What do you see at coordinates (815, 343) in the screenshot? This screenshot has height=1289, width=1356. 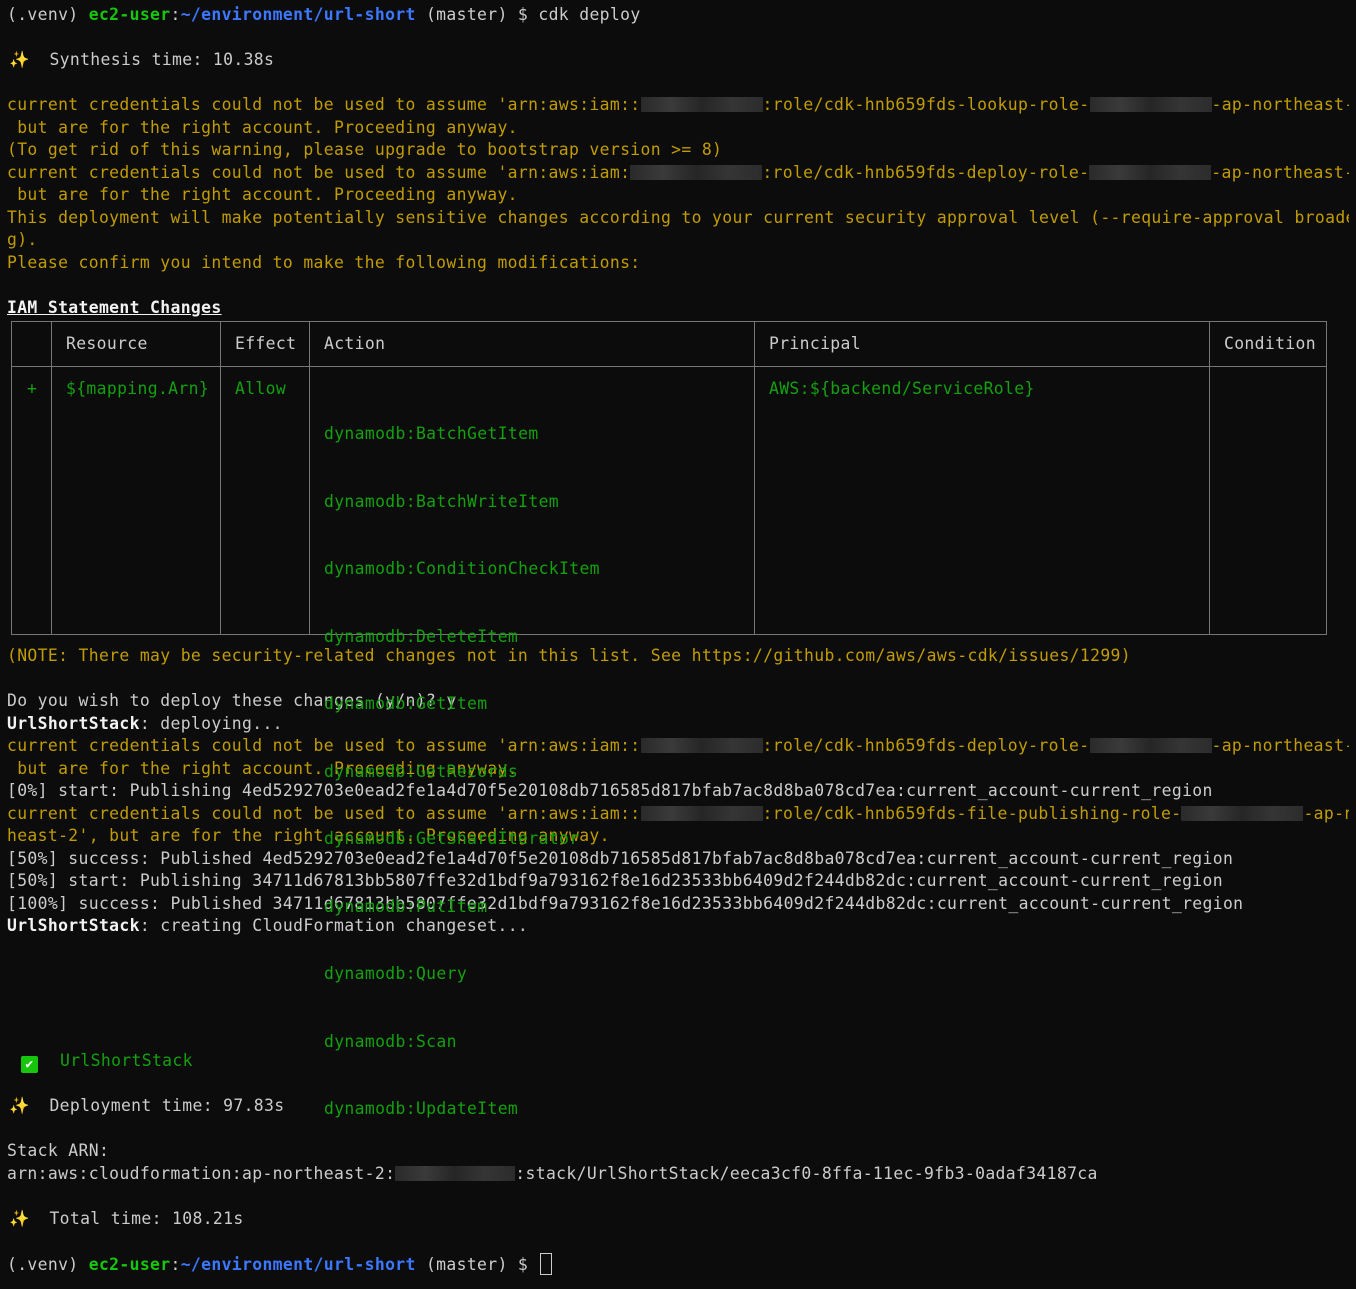 I see `header-principal: Principal` at bounding box center [815, 343].